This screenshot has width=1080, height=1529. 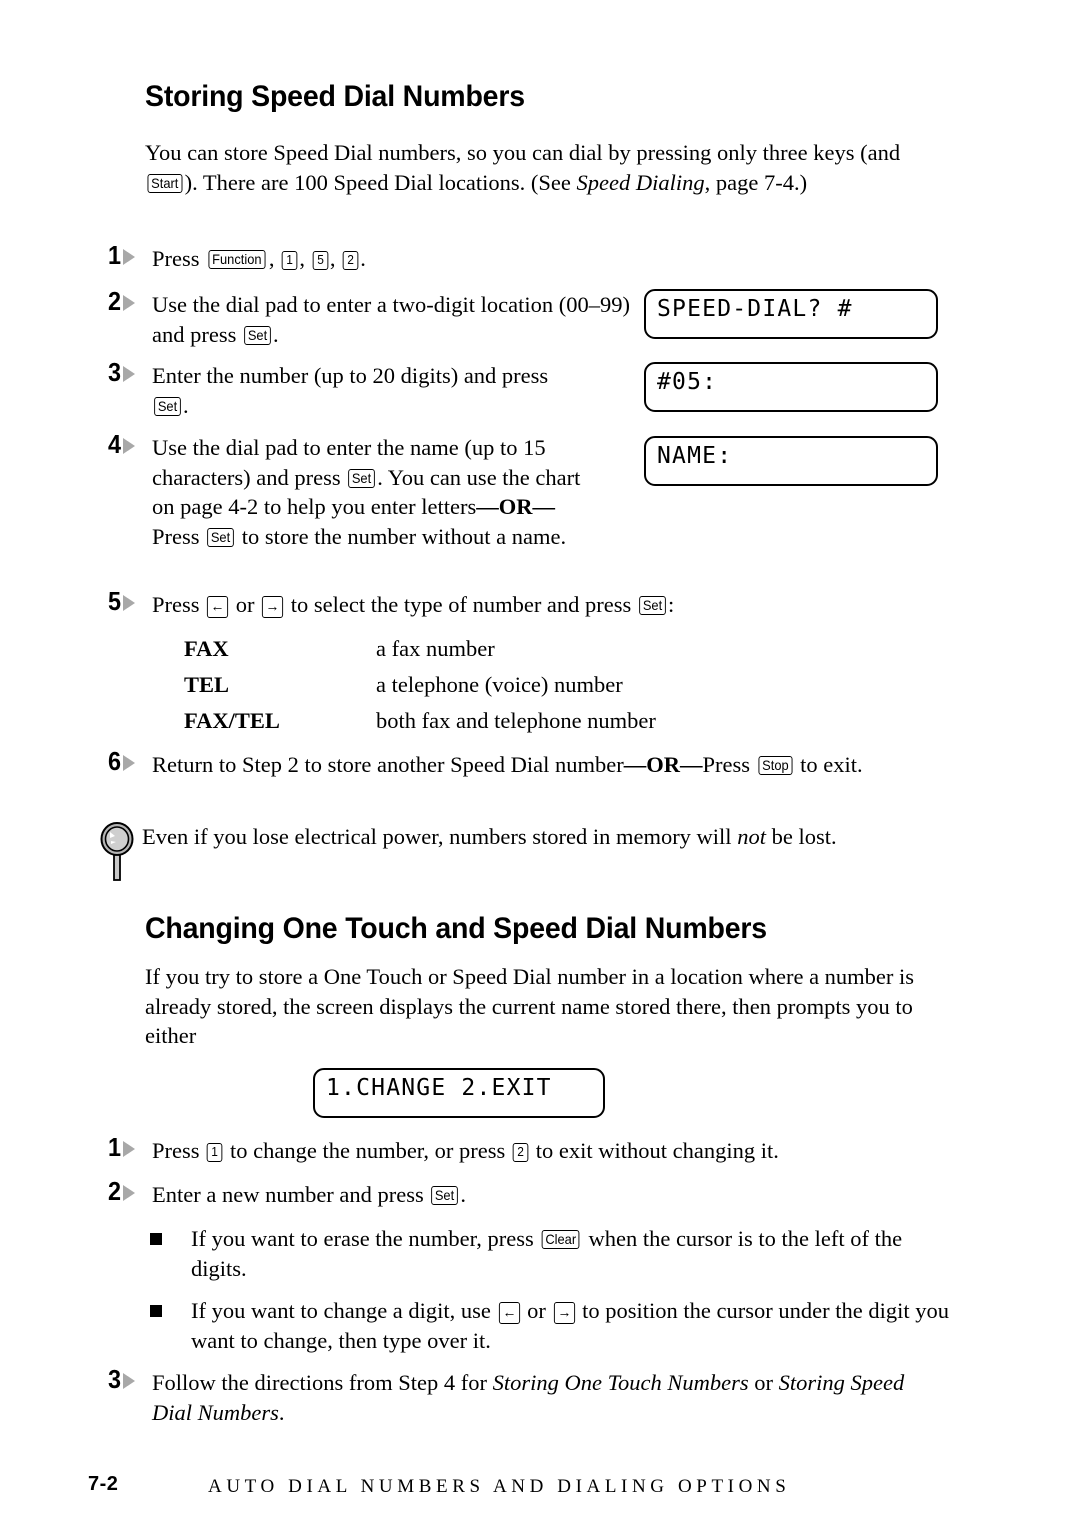 I want to click on step-marker-5: 5, so click(x=125, y=602).